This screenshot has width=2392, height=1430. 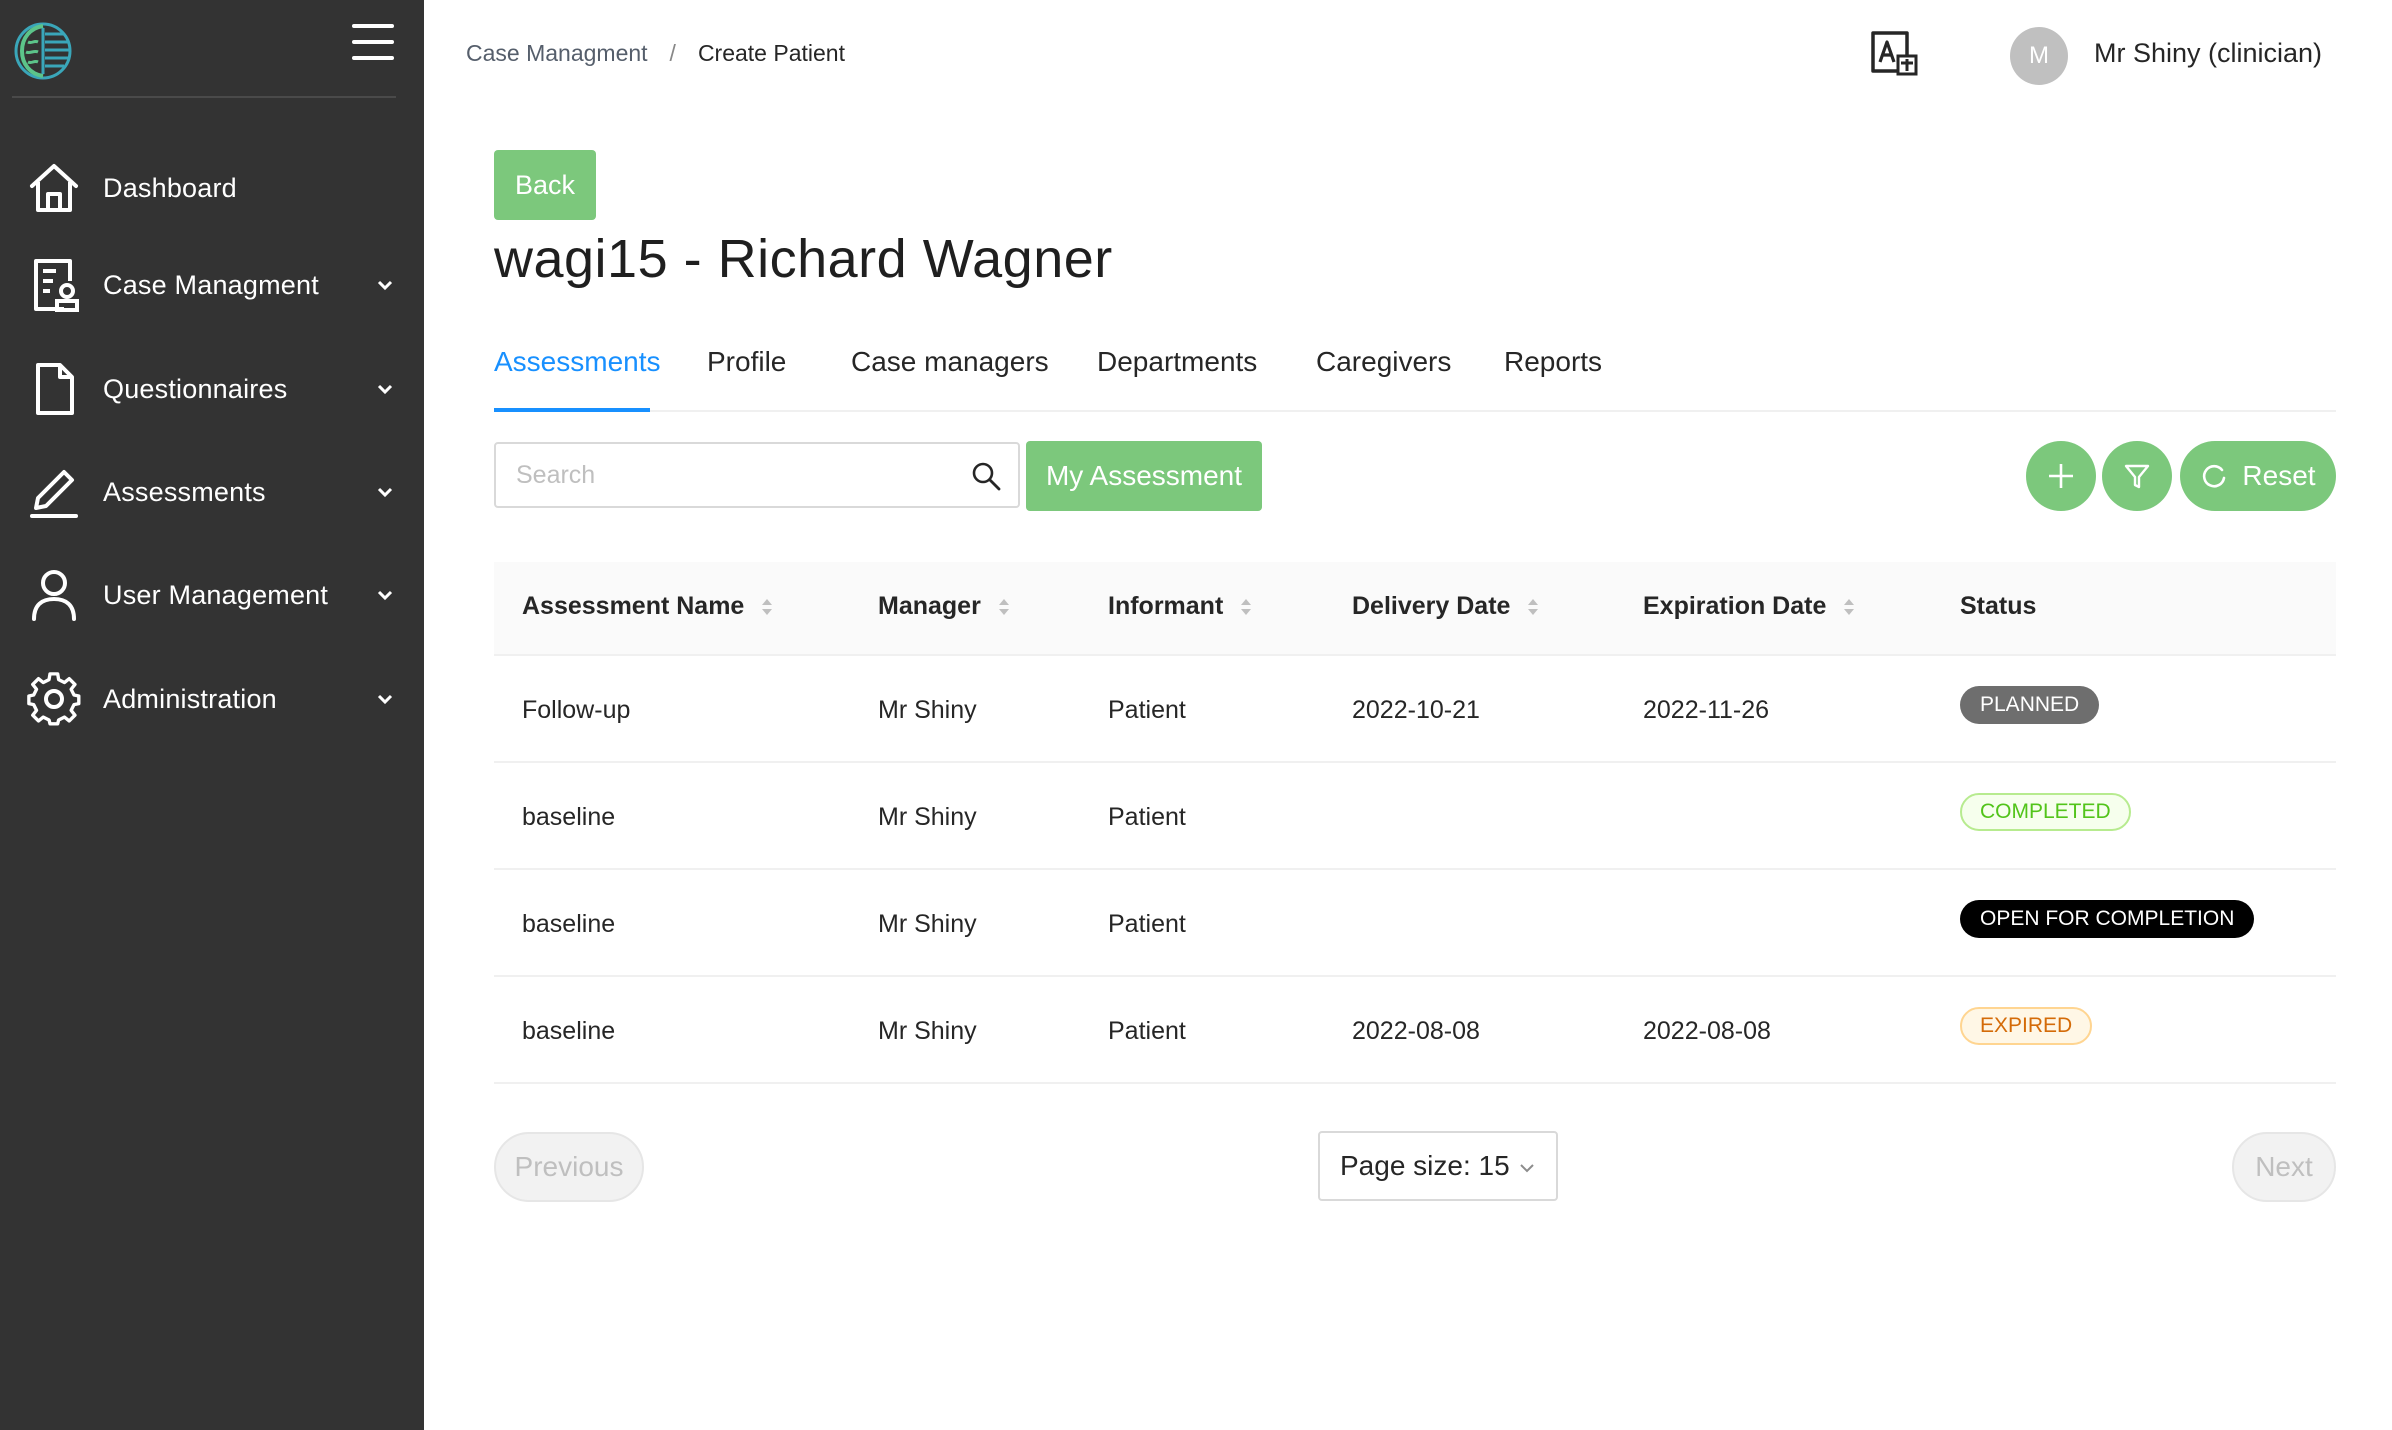 What do you see at coordinates (212, 699) in the screenshot?
I see `sidebar-item-administration: Administration` at bounding box center [212, 699].